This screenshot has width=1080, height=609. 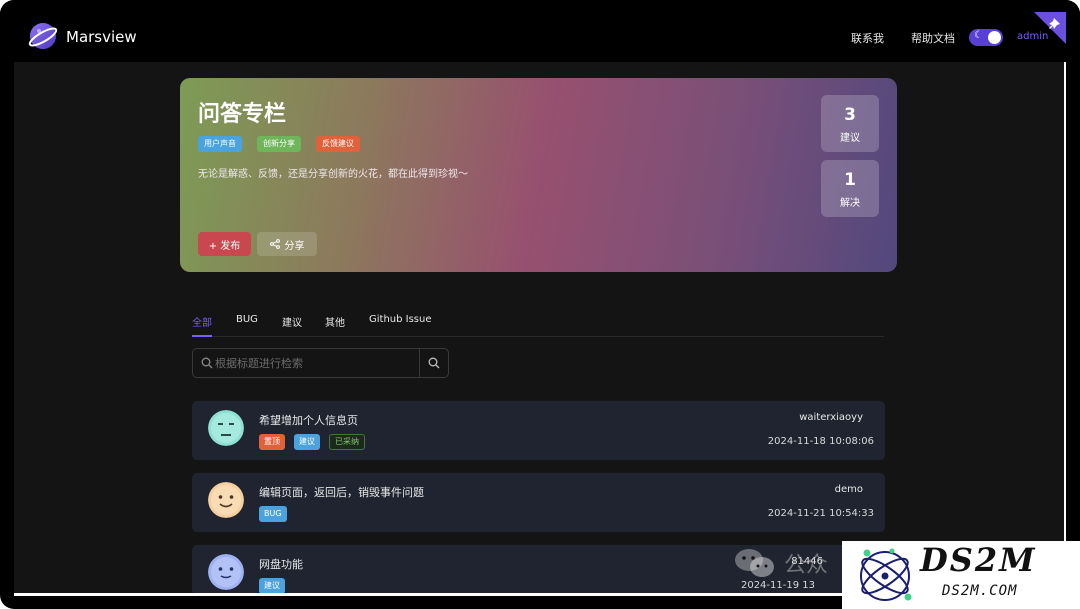 I want to click on brand-name: Marsview, so click(x=101, y=37).